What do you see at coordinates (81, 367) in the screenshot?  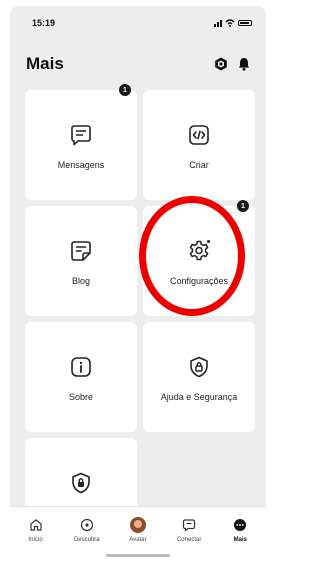 I see `info-icon` at bounding box center [81, 367].